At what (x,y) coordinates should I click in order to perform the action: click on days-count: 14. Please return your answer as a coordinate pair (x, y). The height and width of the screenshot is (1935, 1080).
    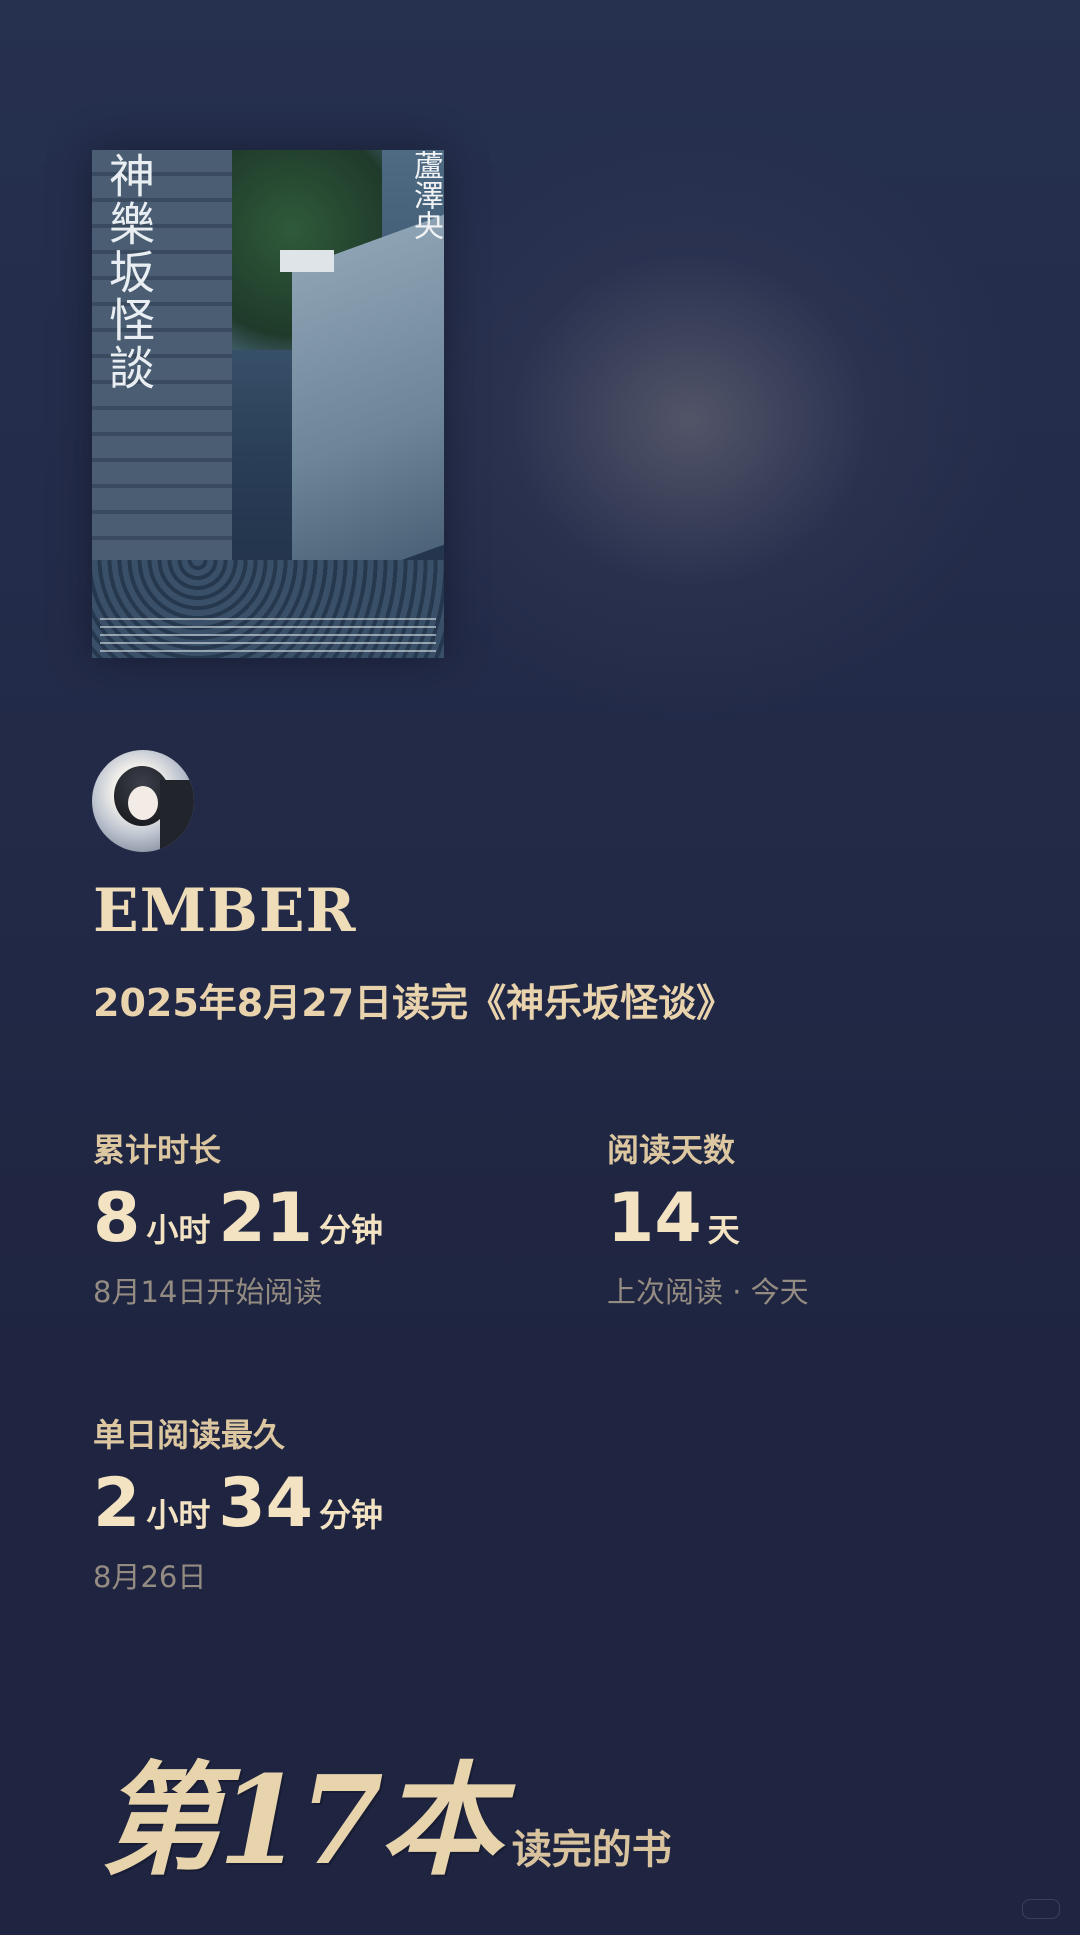
    Looking at the image, I should click on (654, 1218).